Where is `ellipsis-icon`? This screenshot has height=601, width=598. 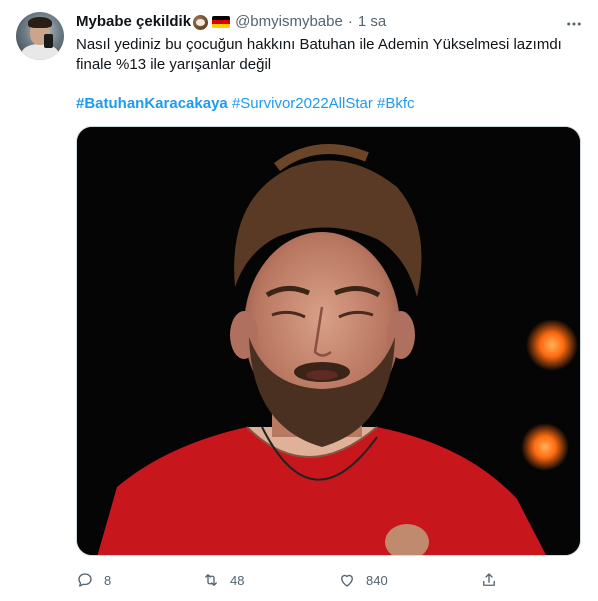
ellipsis-icon is located at coordinates (574, 24).